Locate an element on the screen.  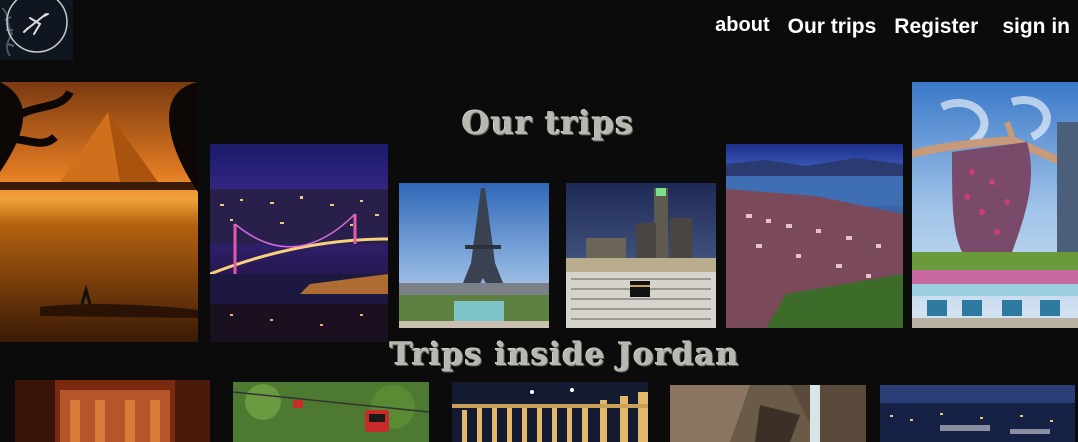
trip-photo-paris-eiffel is located at coordinates (474, 255).